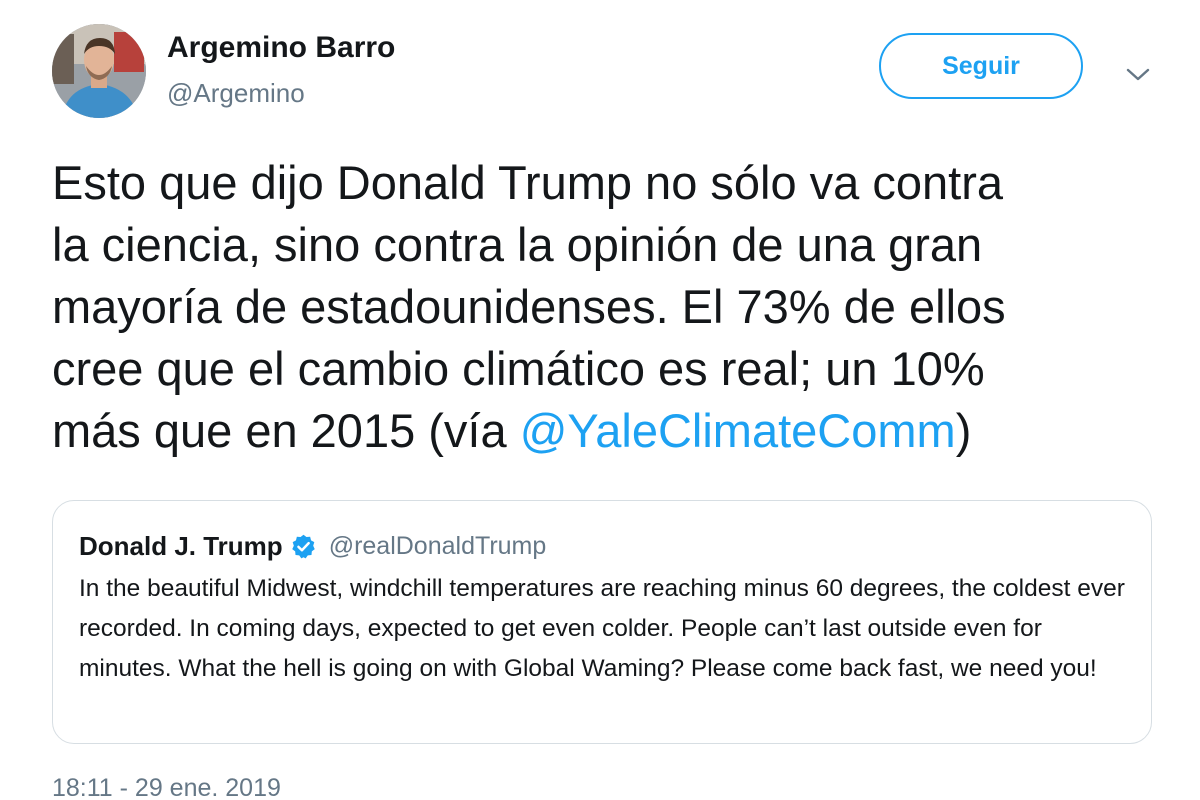  Describe the element at coordinates (236, 93) in the screenshot. I see `author-handle: @Argemino` at that location.